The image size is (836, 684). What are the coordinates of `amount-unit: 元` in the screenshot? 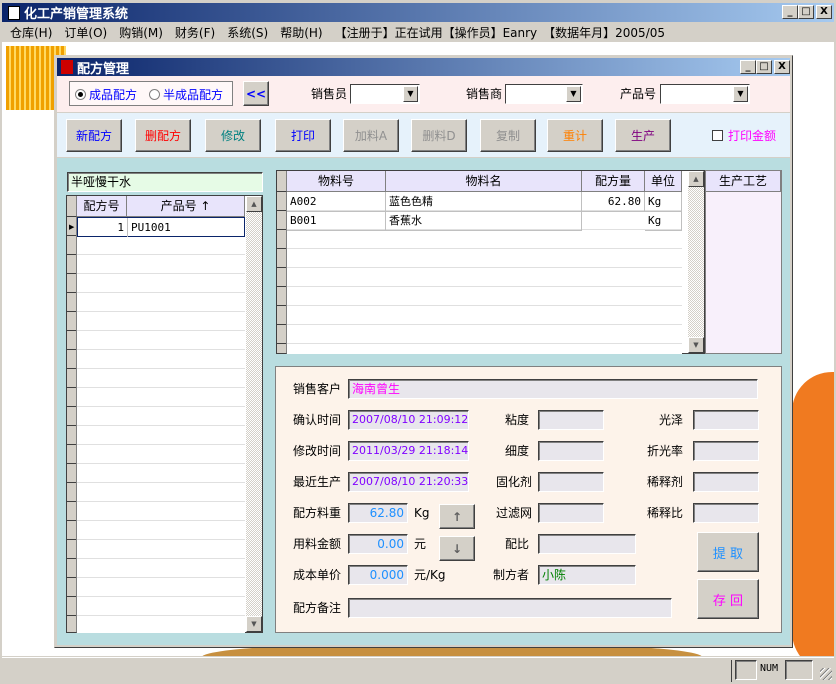 It's located at (420, 544).